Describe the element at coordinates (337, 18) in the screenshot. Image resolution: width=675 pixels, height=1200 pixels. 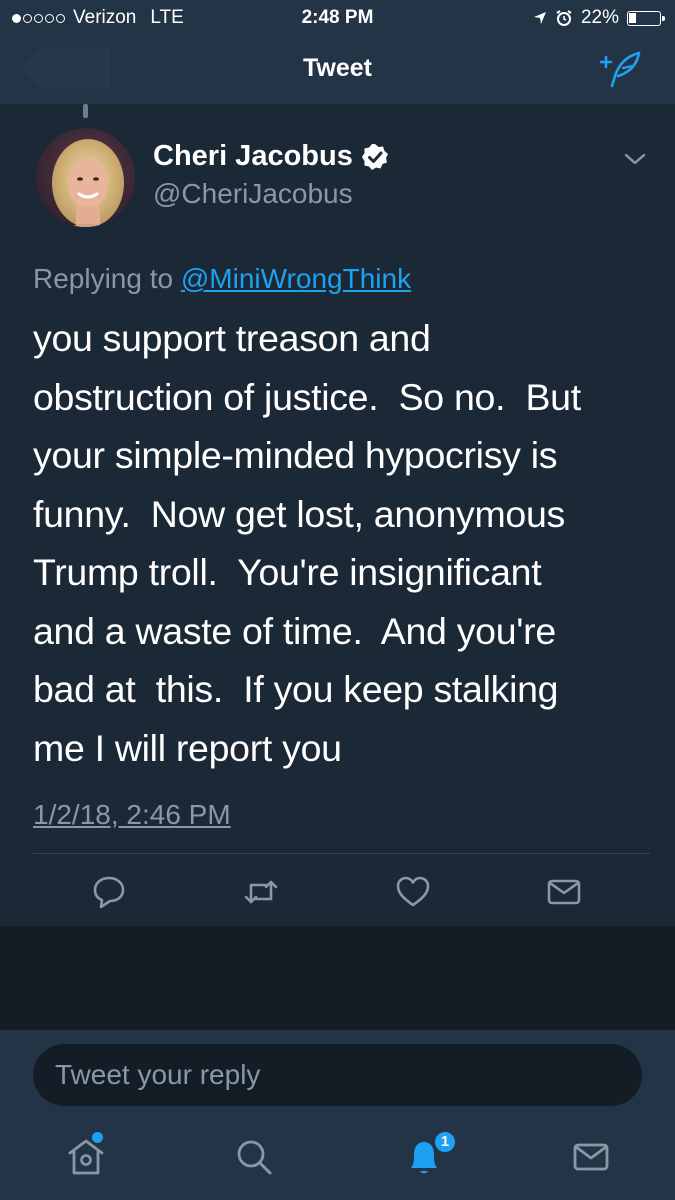
I see `status-bar: Verizon LTE 2:48 PM 22%` at that location.